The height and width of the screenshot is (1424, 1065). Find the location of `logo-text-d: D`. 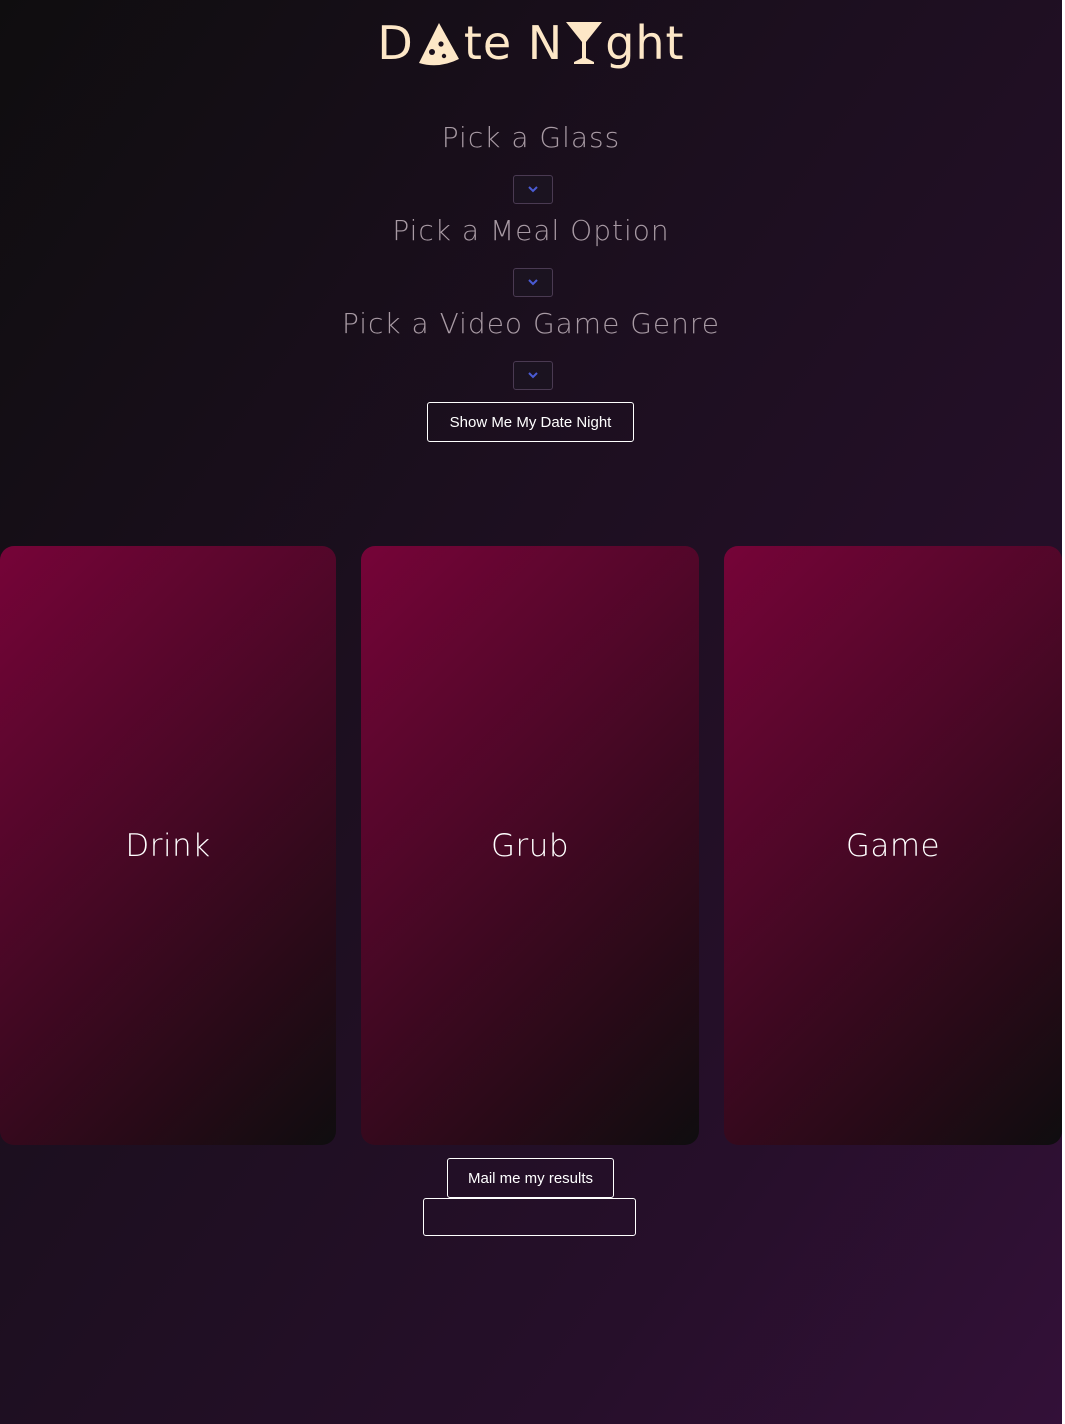

logo-text-d: D is located at coordinates (395, 43).